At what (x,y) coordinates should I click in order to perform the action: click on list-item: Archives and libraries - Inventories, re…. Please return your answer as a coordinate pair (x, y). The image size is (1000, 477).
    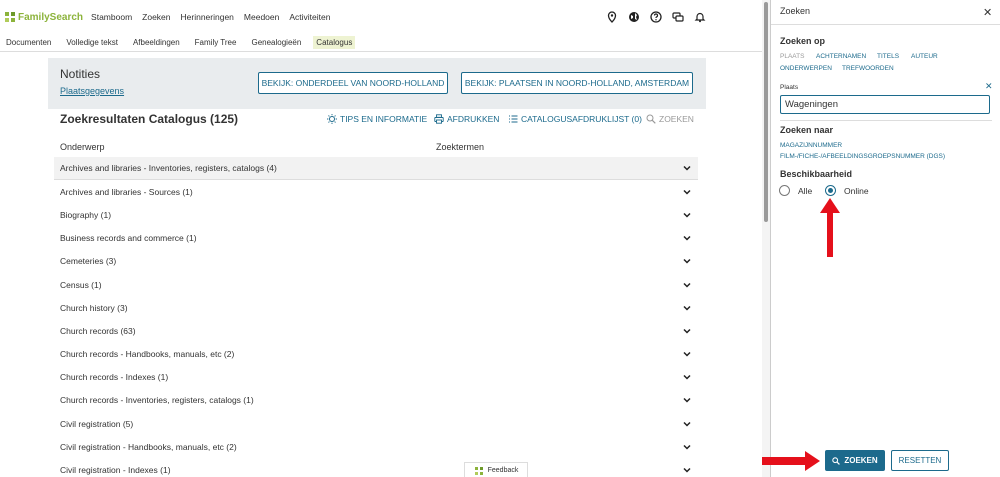
    Looking at the image, I should click on (376, 169).